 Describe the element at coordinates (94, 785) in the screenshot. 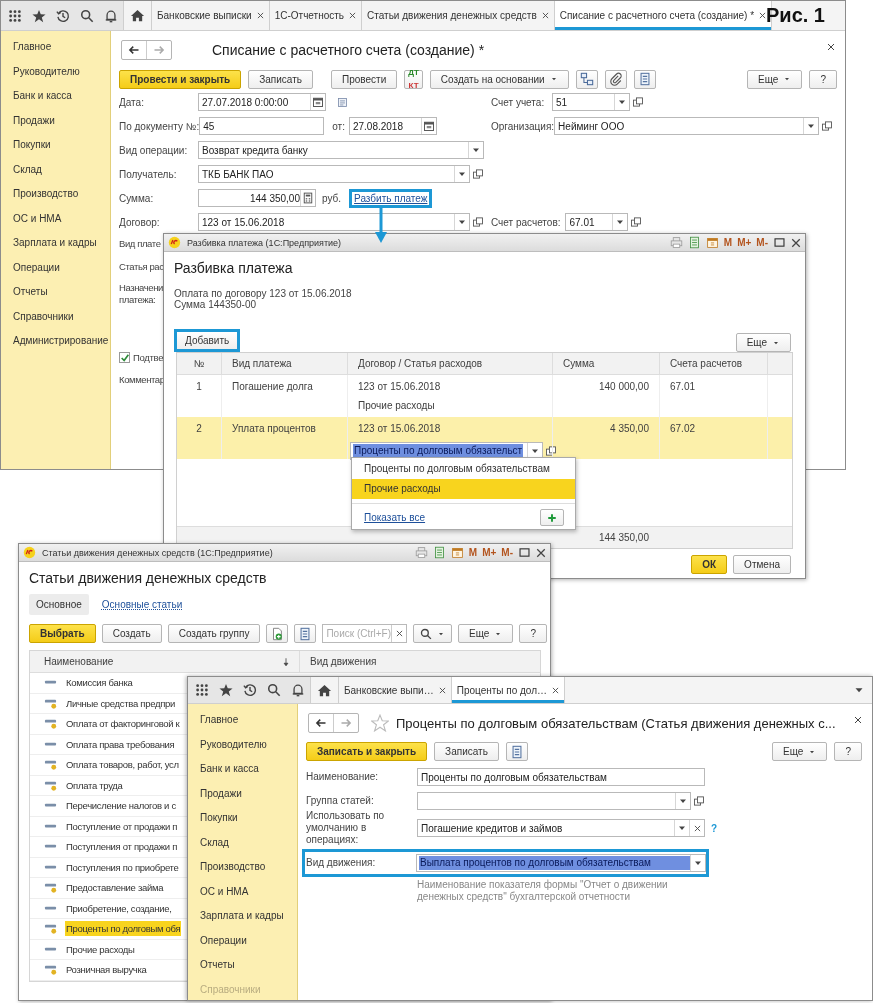

I see `list-item: Оплата труда` at that location.